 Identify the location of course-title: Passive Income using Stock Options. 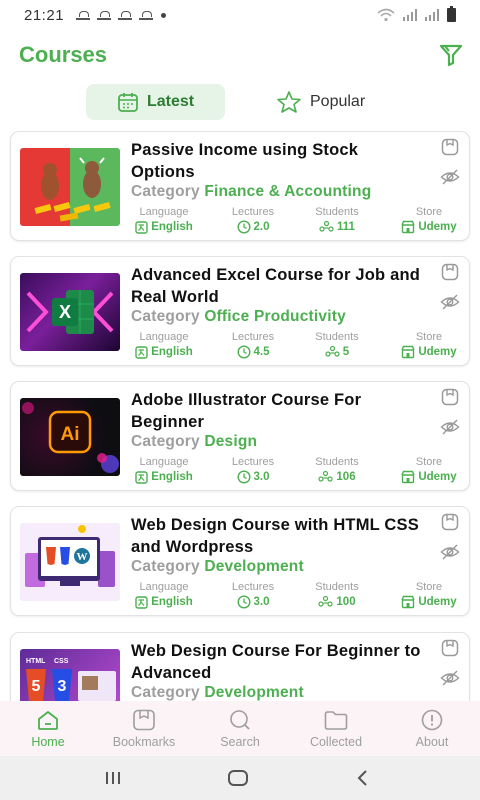
(245, 161).